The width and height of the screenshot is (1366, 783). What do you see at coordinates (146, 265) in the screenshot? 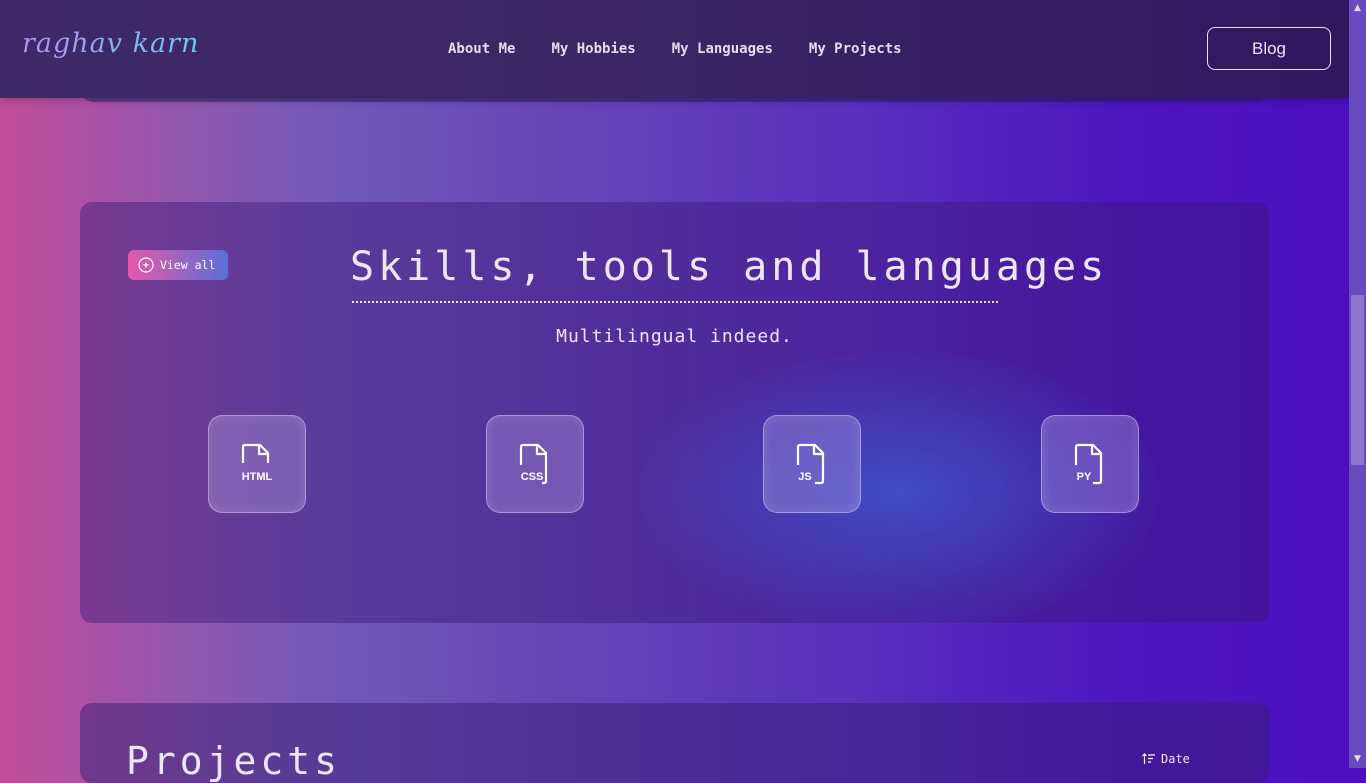
I see `sparkle-circle-icon` at bounding box center [146, 265].